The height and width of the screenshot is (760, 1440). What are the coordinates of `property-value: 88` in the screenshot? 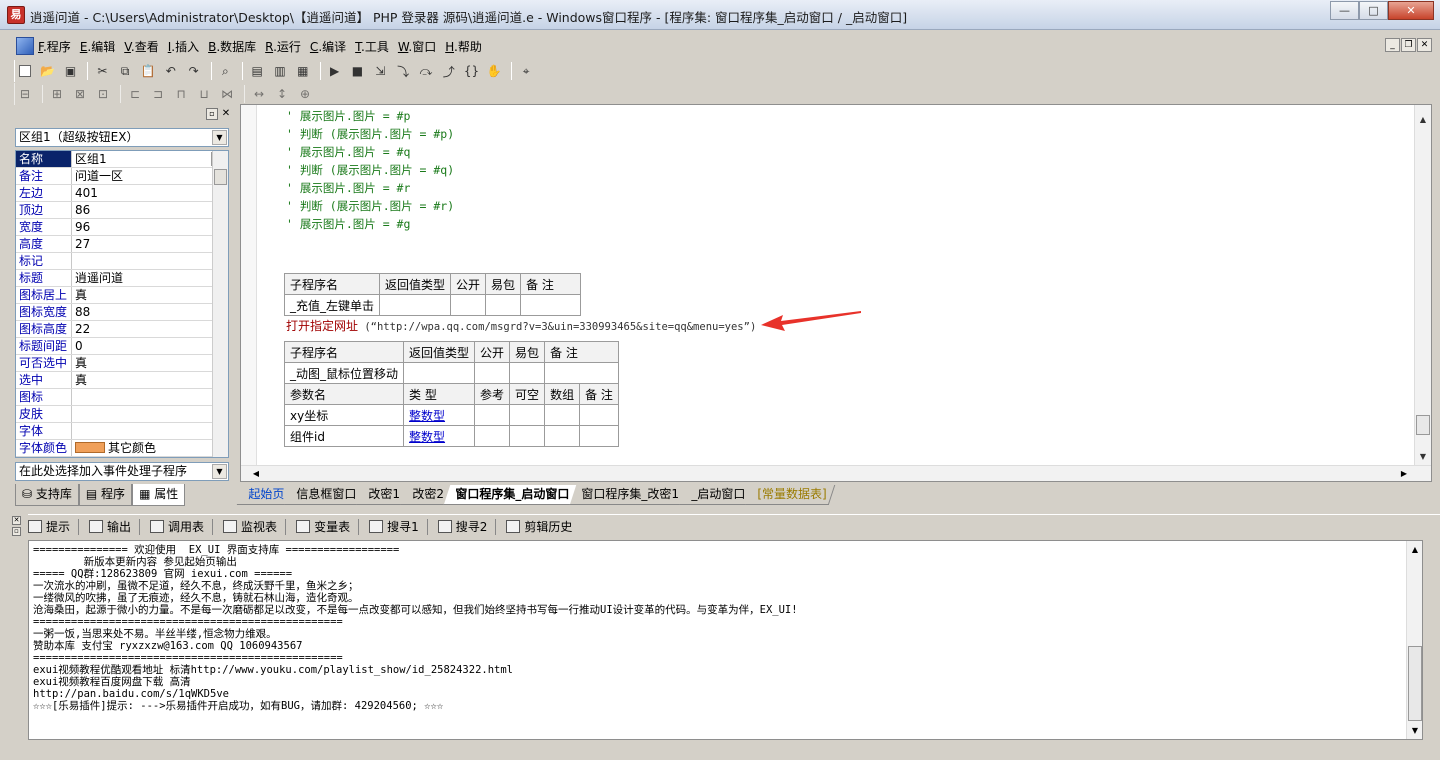 It's located at (150, 312).